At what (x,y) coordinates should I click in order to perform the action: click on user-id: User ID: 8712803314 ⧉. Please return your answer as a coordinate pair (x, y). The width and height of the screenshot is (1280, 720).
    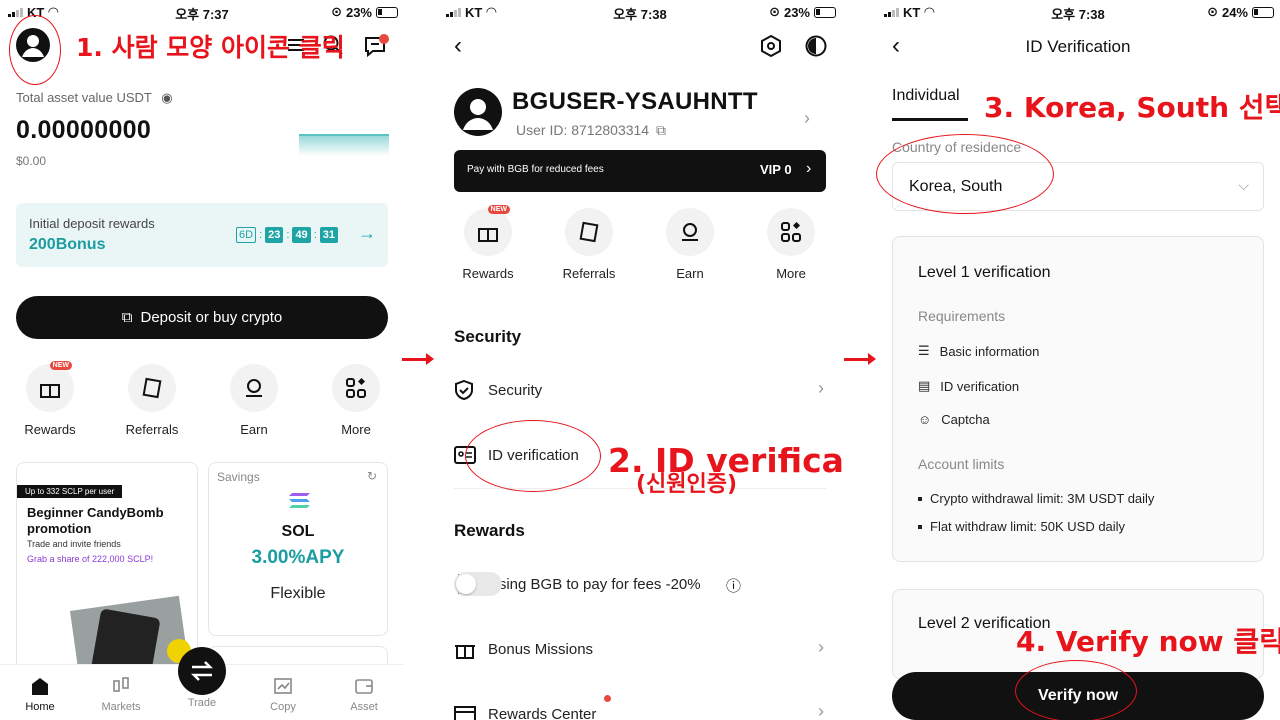
    Looking at the image, I should click on (591, 130).